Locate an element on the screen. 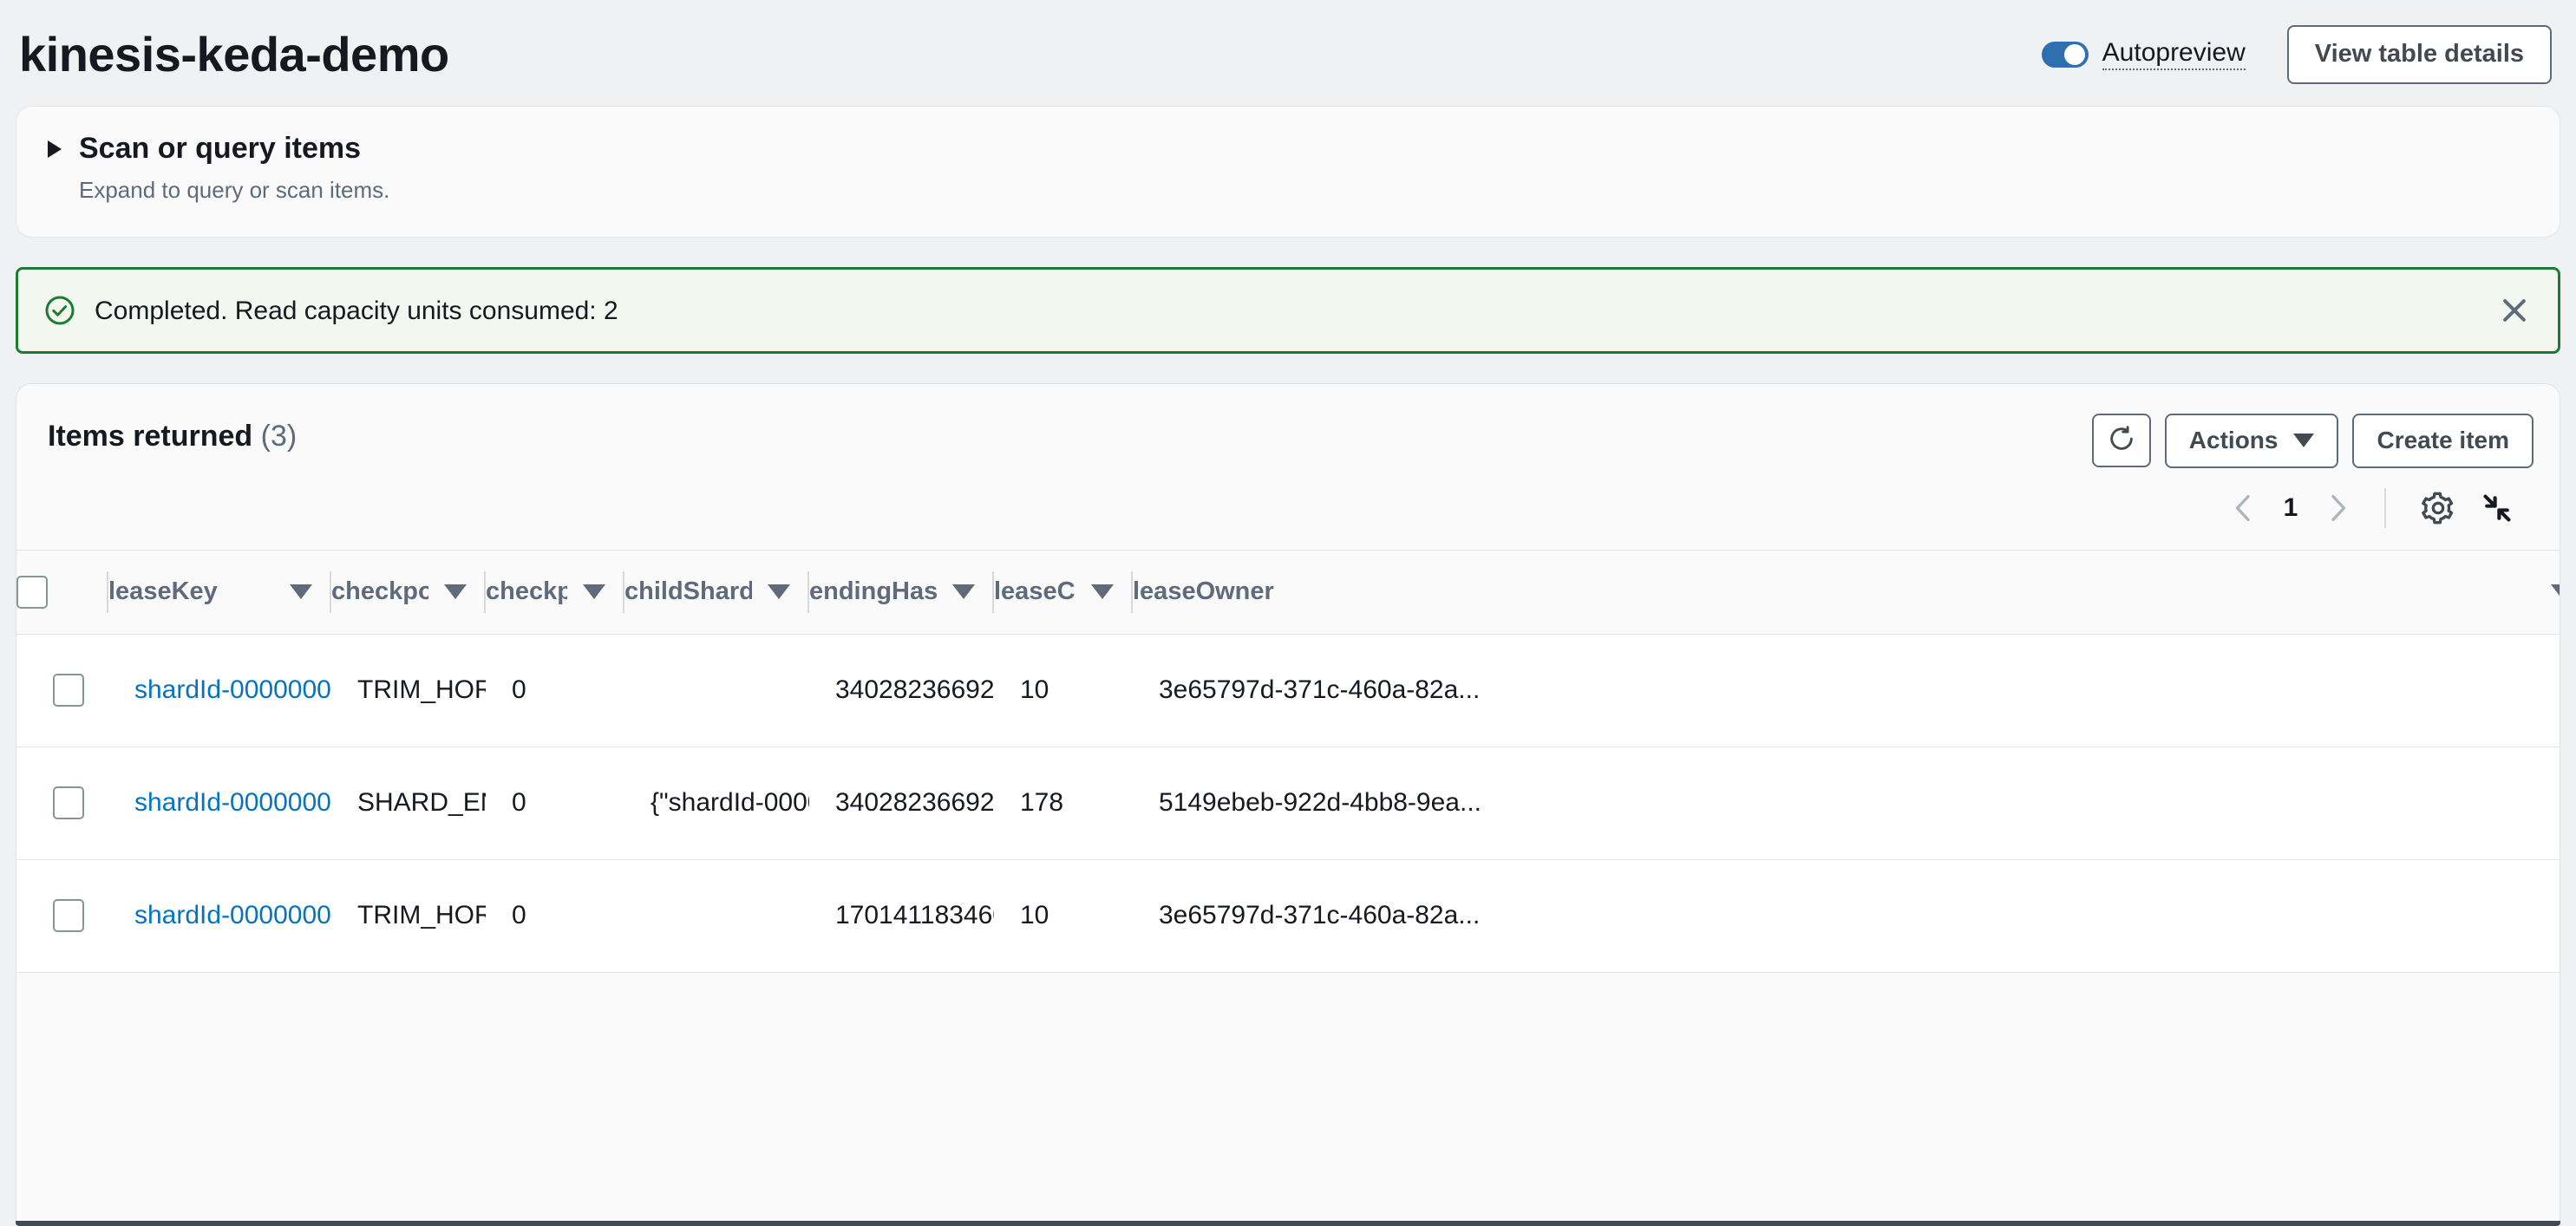 The height and width of the screenshot is (1226, 2576). leasekey-link: shardId-000000000001 is located at coordinates (232, 915).